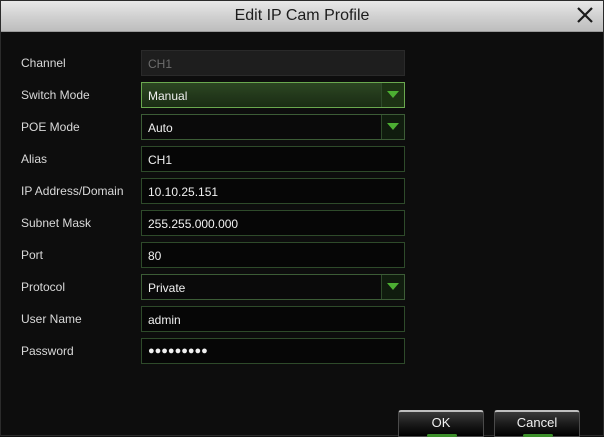 The width and height of the screenshot is (604, 437). What do you see at coordinates (32, 255) in the screenshot?
I see `port-label: Port` at bounding box center [32, 255].